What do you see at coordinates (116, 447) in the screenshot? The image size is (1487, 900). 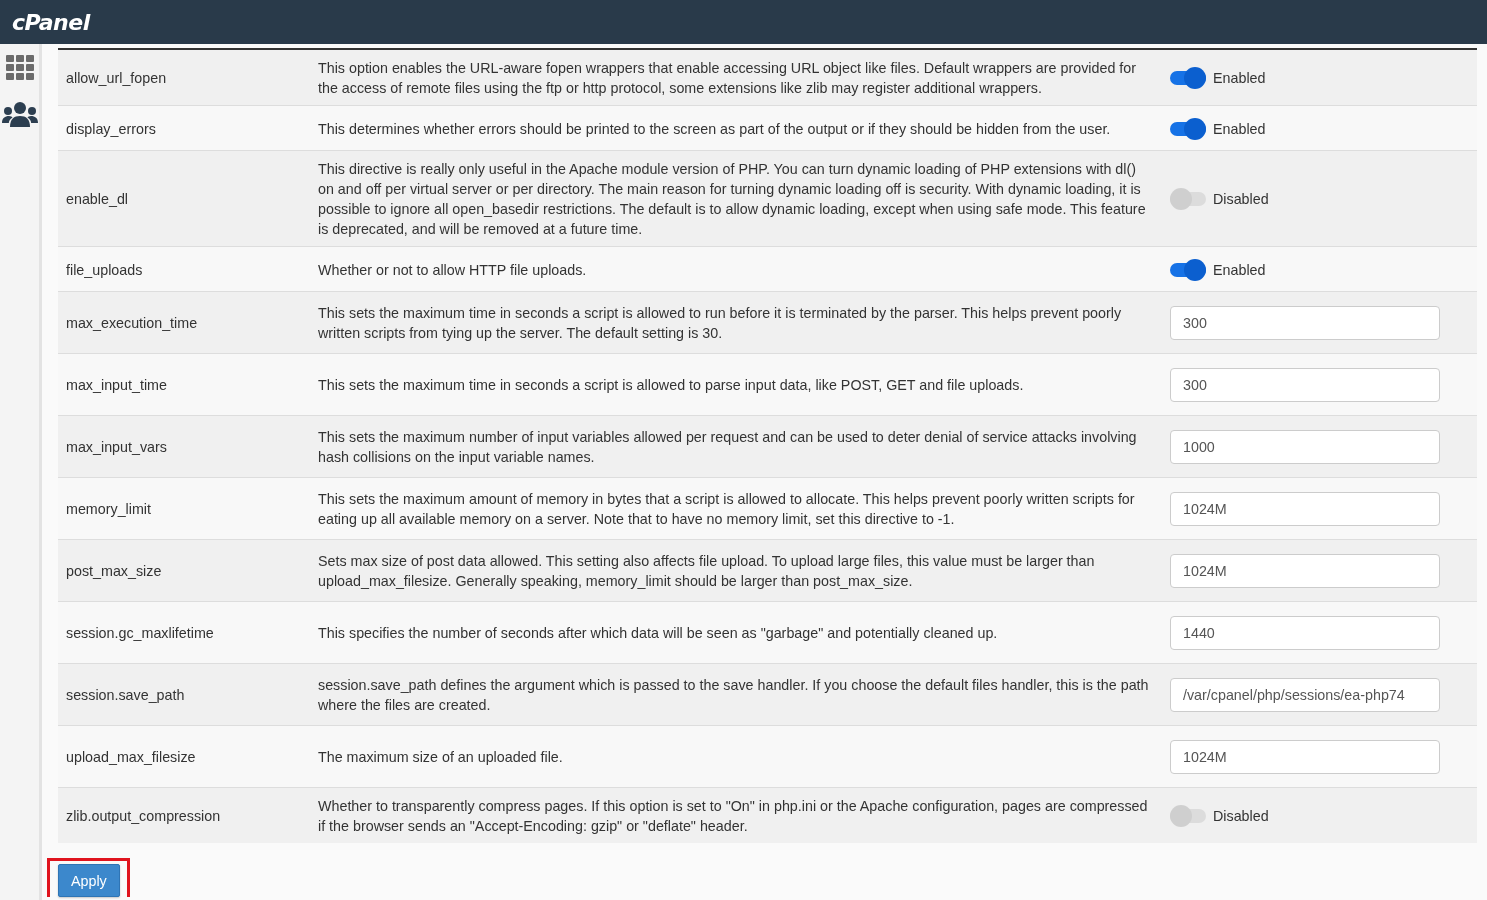 I see `setting-name: max_input_vars` at bounding box center [116, 447].